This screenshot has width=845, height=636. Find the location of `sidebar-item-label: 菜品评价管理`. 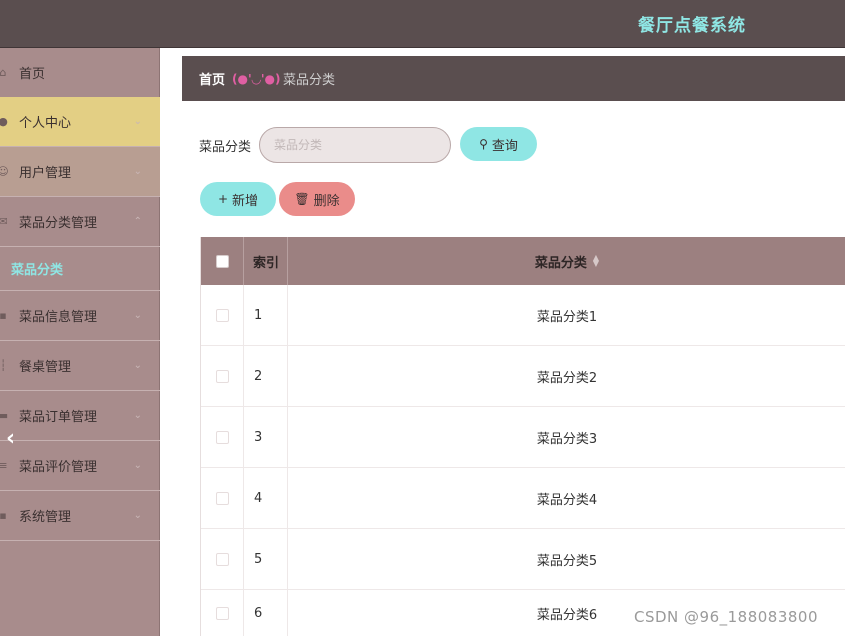

sidebar-item-label: 菜品评价管理 is located at coordinates (58, 467).